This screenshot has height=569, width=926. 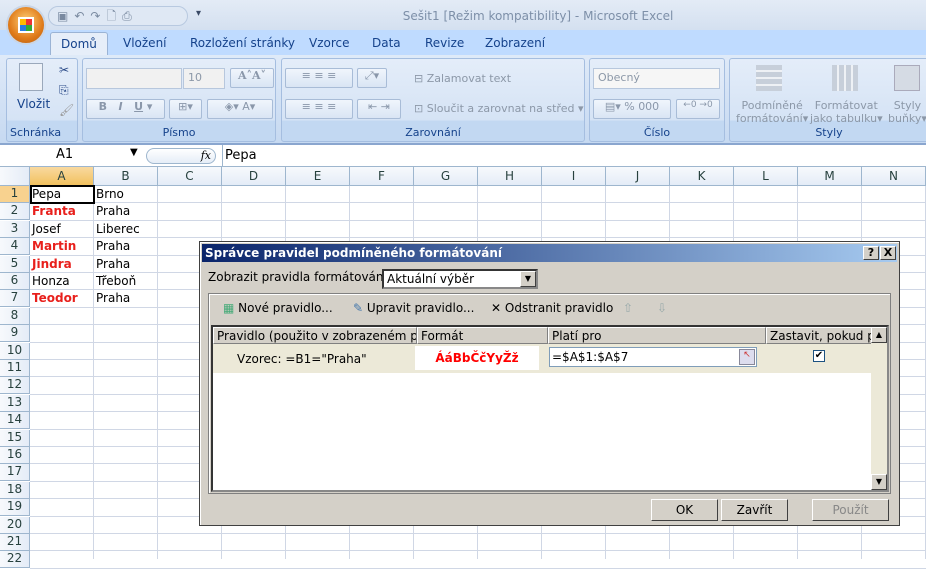 I want to click on office-button, so click(x=26, y=25).